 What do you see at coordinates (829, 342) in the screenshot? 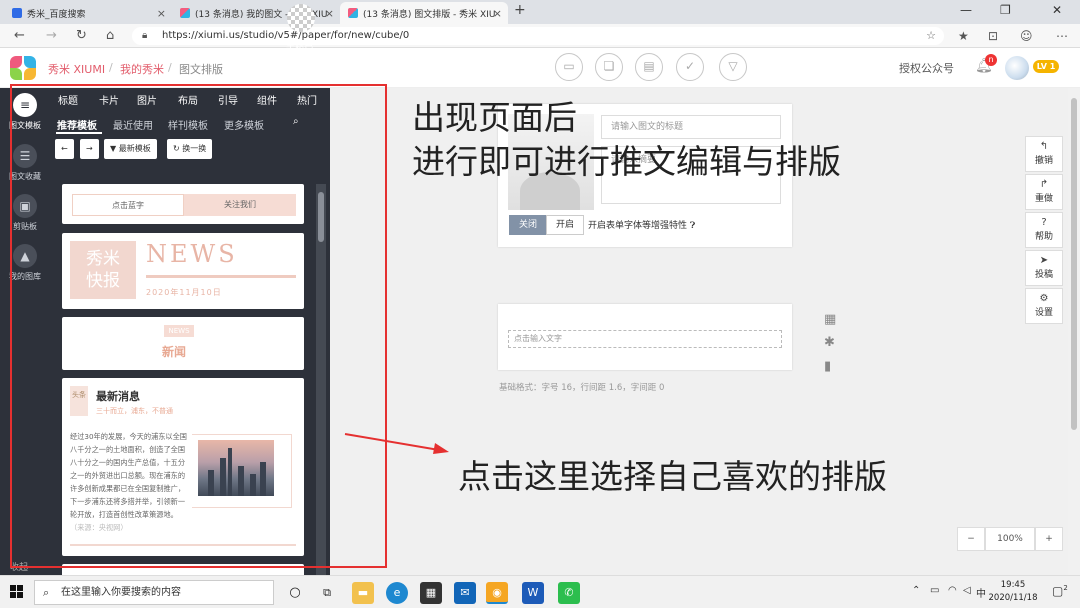
I see `gear-small-icon: ✱` at bounding box center [829, 342].